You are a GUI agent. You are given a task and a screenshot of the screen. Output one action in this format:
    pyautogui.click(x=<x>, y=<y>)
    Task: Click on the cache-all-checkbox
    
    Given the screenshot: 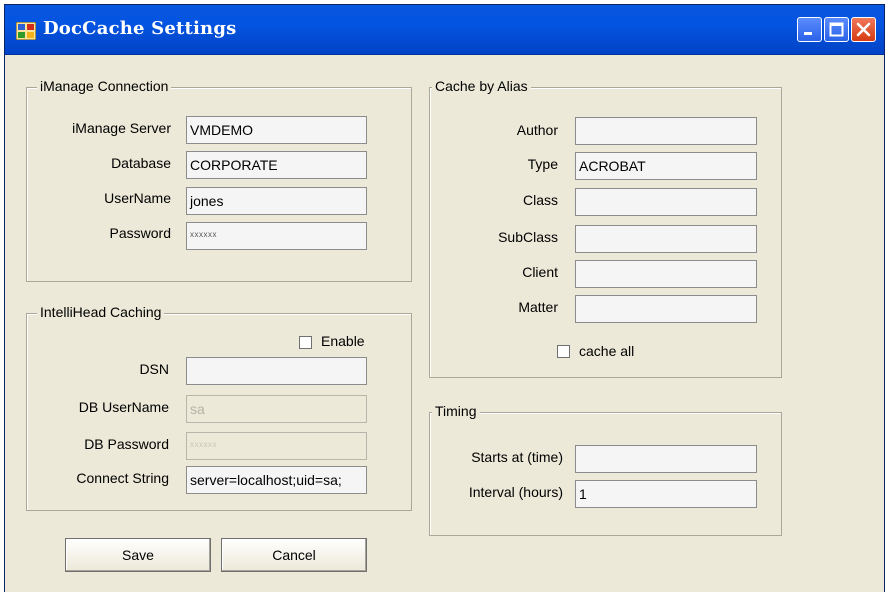 What is the action you would take?
    pyautogui.click(x=563, y=351)
    